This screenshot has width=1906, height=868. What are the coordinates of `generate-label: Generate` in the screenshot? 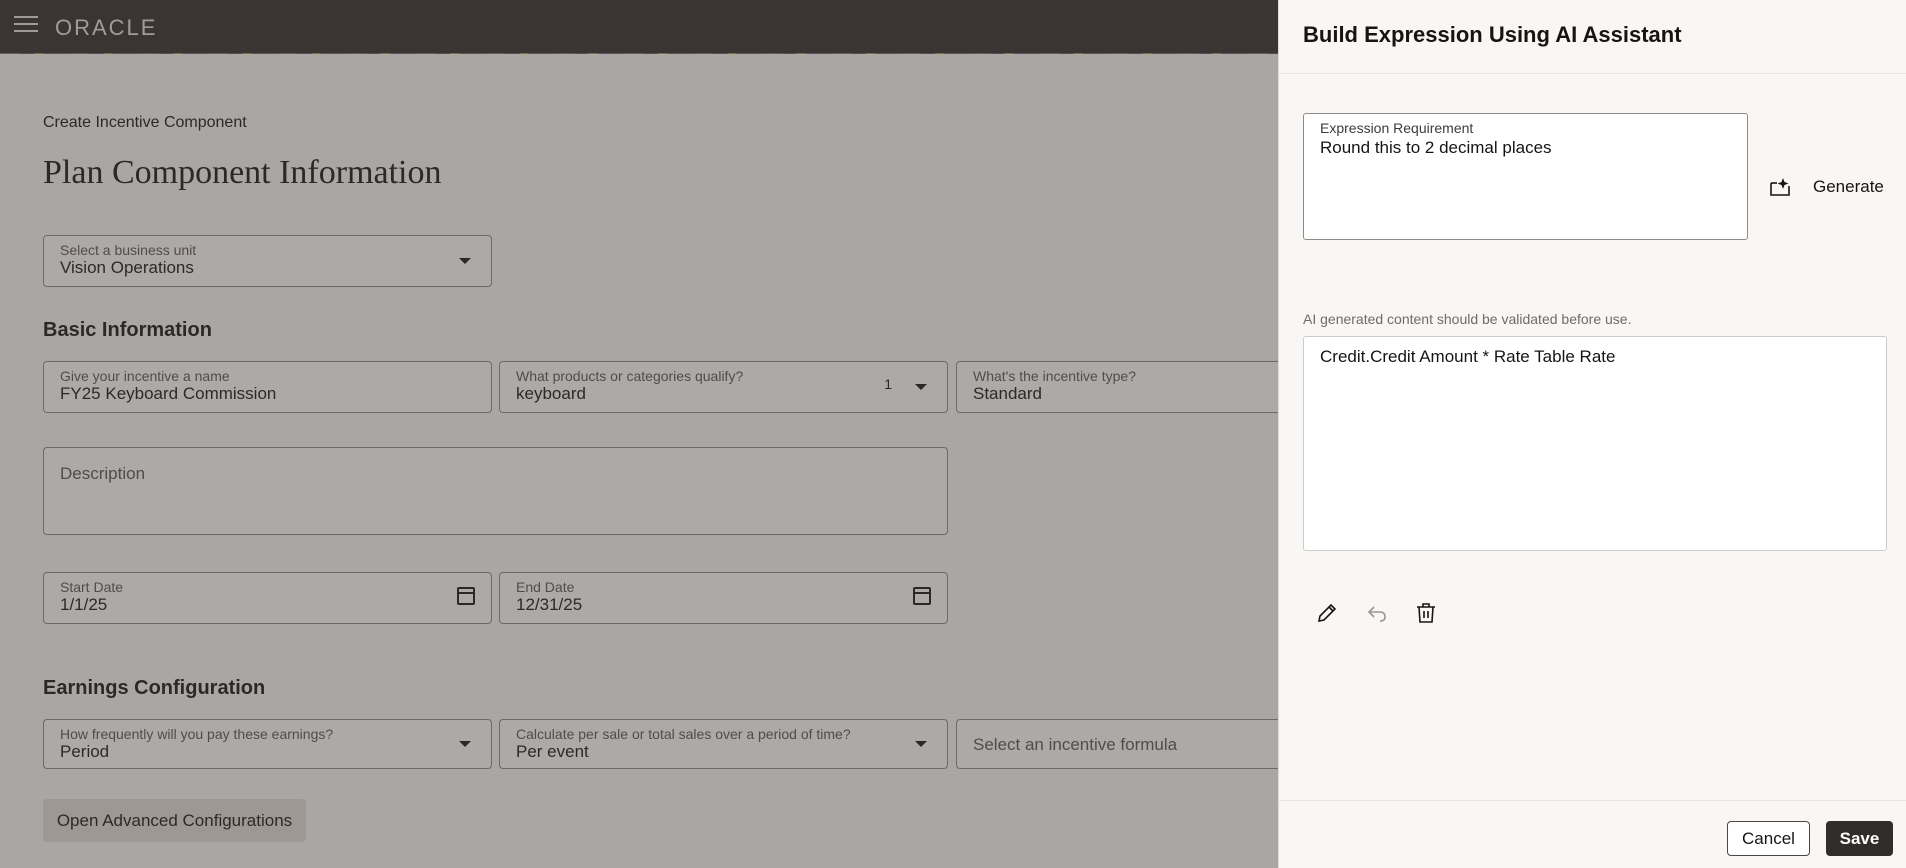 It's located at (1848, 186).